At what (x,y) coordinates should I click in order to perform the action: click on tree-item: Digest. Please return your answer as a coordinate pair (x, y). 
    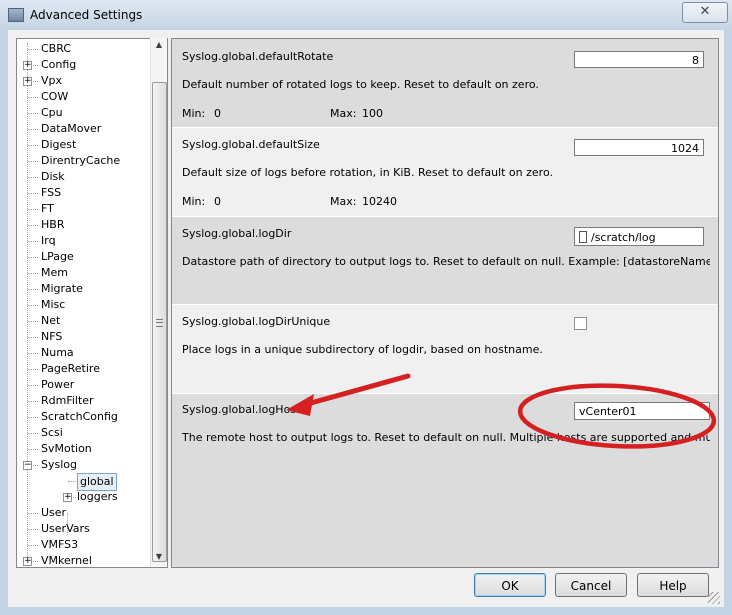
    Looking at the image, I should click on (92, 145).